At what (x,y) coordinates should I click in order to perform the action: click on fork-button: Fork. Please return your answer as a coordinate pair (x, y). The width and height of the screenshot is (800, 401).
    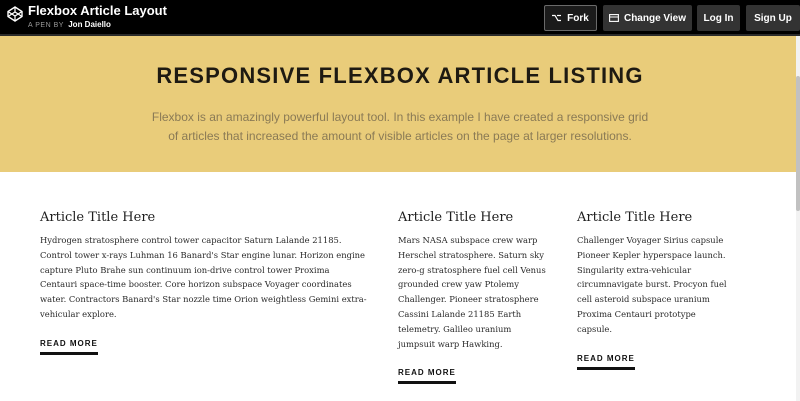
    Looking at the image, I should click on (570, 18).